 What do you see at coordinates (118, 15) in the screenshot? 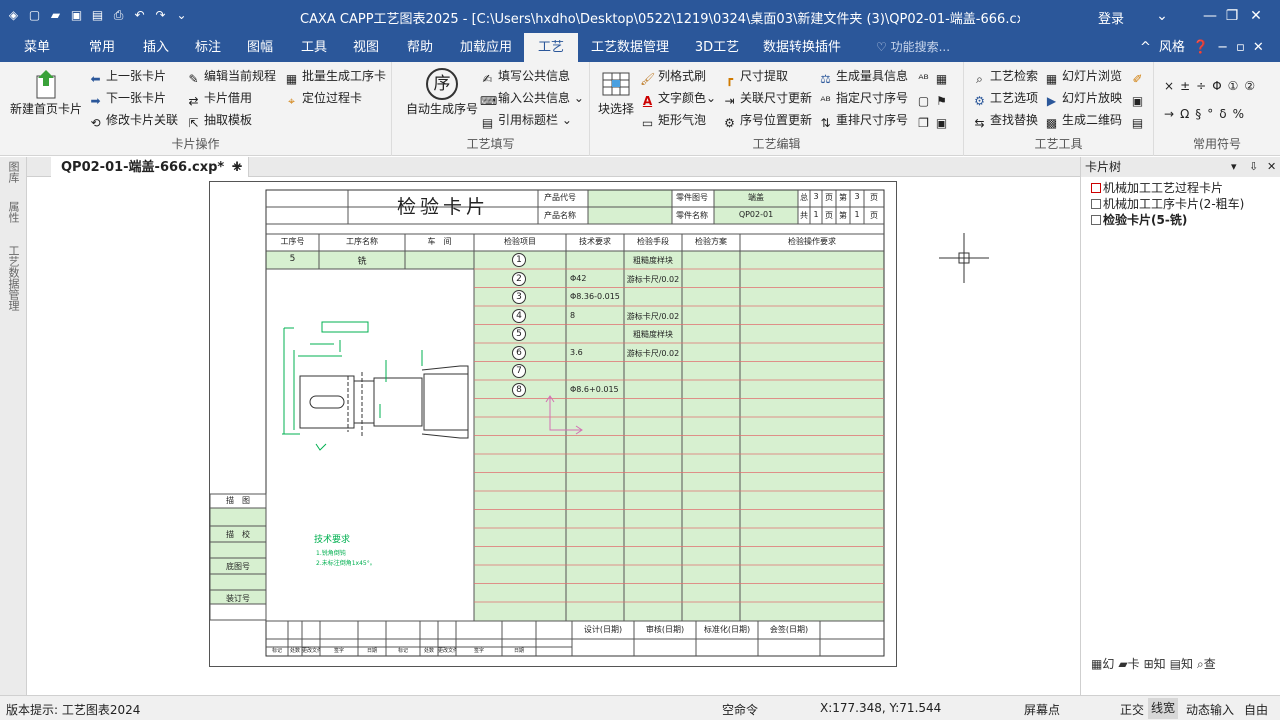
I see `print-icon: ⎙` at bounding box center [118, 15].